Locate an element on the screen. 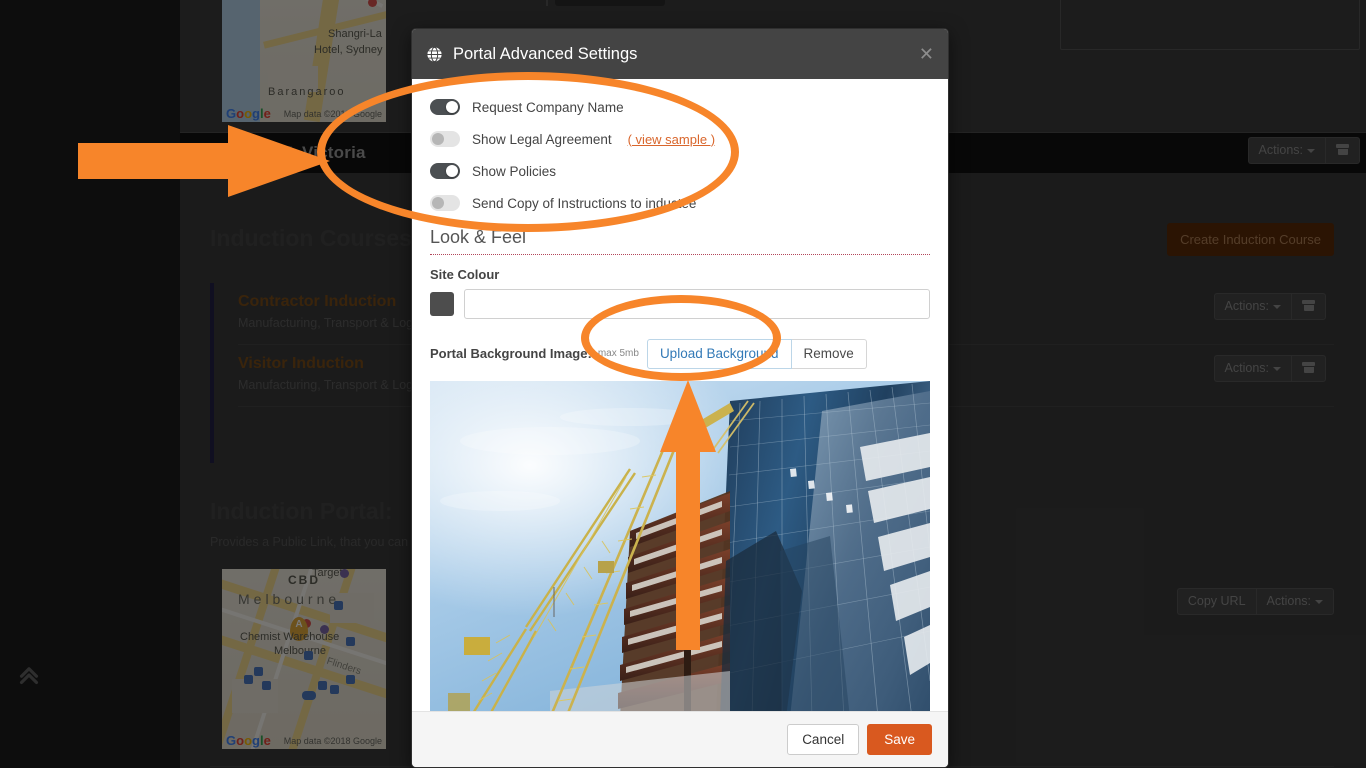 This screenshot has height=768, width=1366. option-label: Show Policies is located at coordinates (514, 171).